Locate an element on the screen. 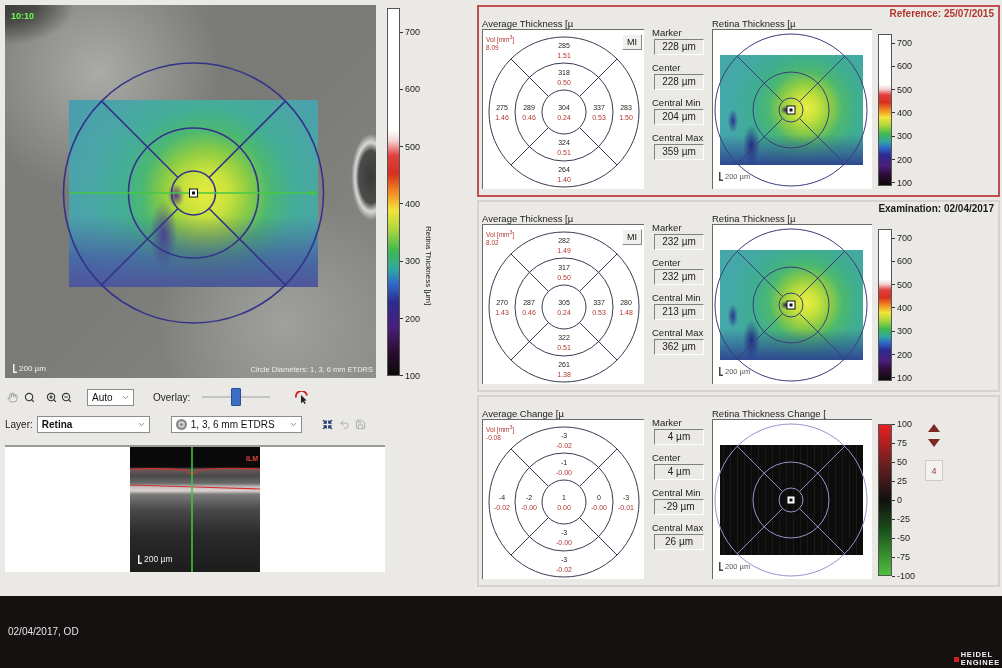 Image resolution: width=1002 pixels, height=668 pixels. overlay-label: Overlay: is located at coordinates (172, 397).